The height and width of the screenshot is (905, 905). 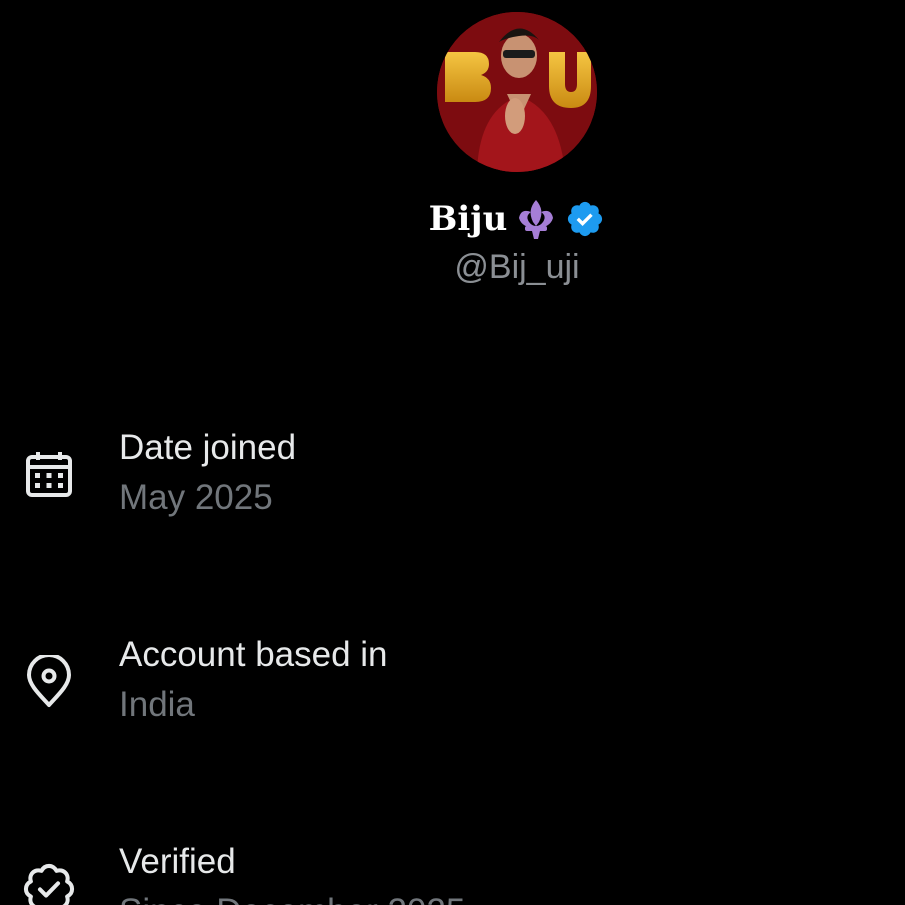 What do you see at coordinates (292, 898) in the screenshot?
I see `info-value-verified: Since December 2025` at bounding box center [292, 898].